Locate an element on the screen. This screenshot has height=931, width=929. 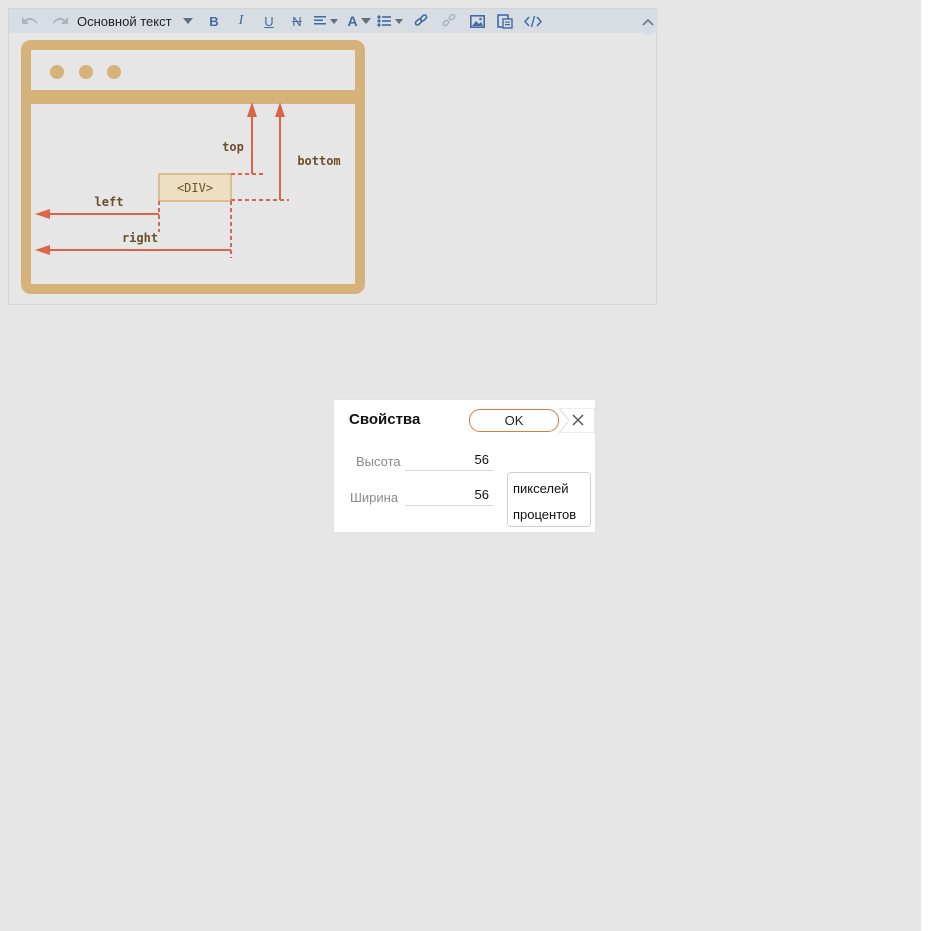
paste-button is located at coordinates (505, 21).